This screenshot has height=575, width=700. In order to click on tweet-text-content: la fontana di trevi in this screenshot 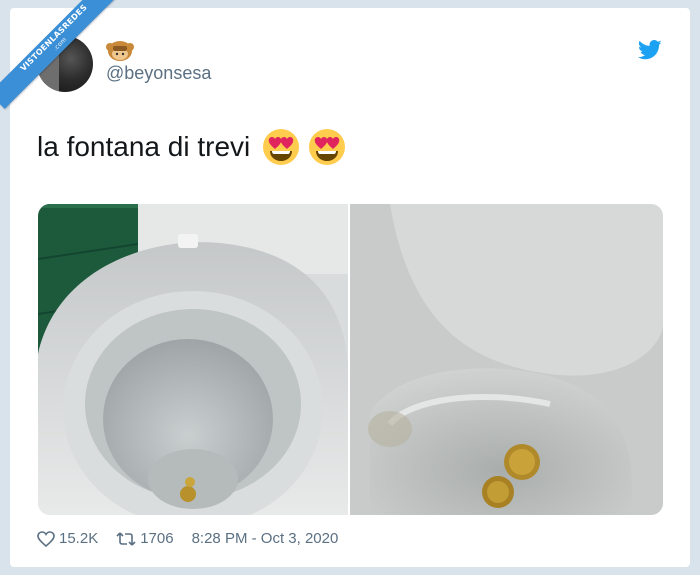, I will do `click(144, 146)`.